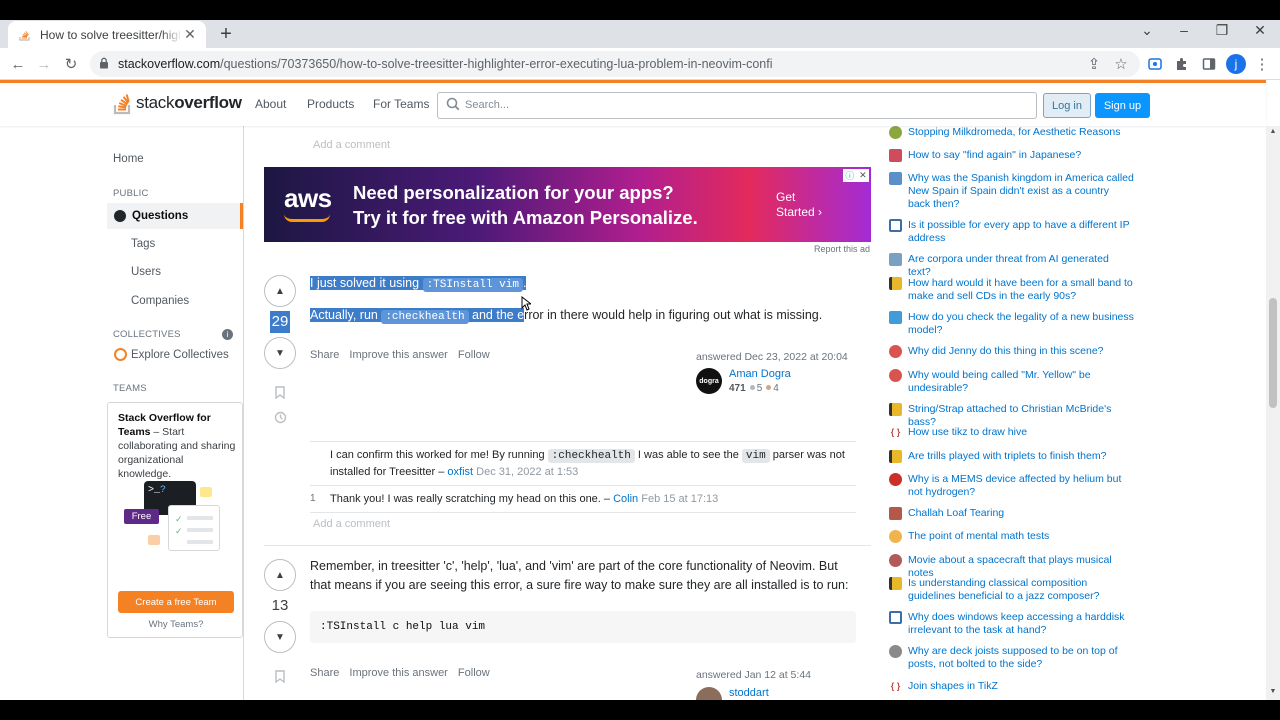 Image resolution: width=1280 pixels, height=720 pixels. I want to click on nav-questions: Questions, so click(175, 216).